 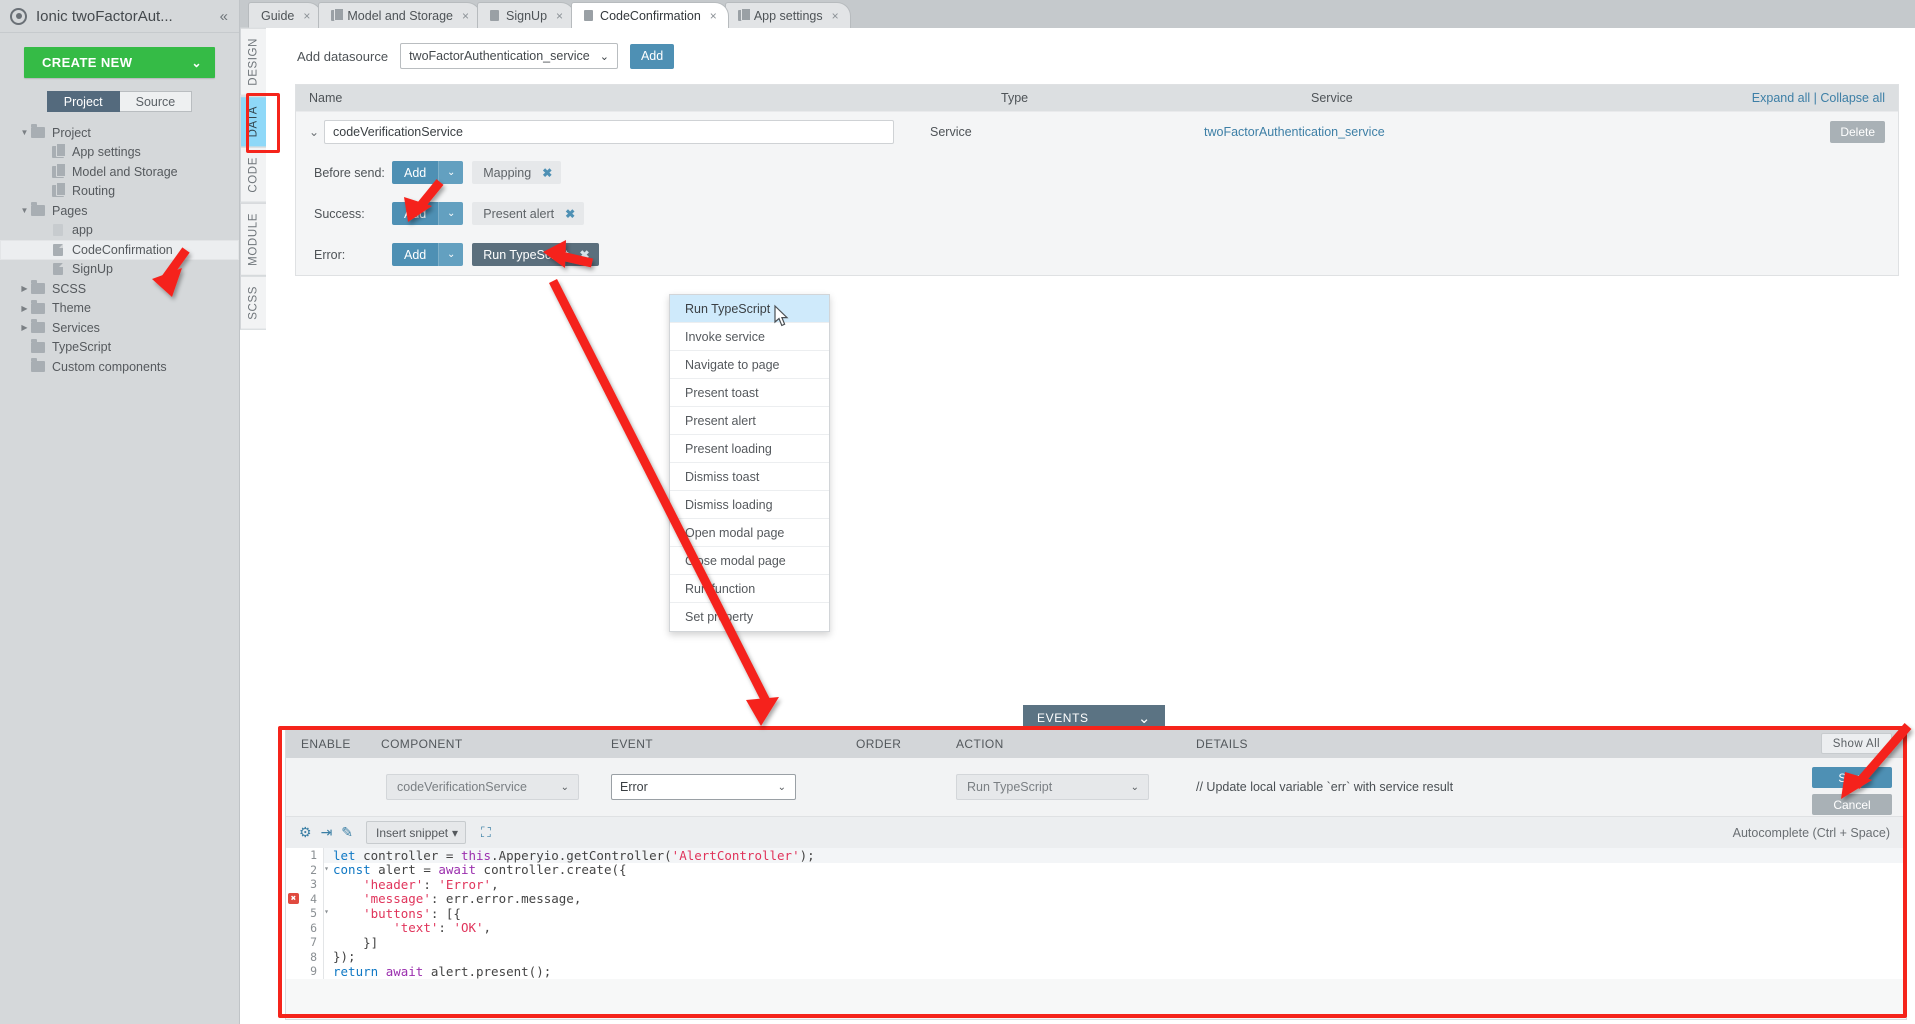 What do you see at coordinates (253, 302) in the screenshot?
I see `view-tab-scss: SCSS` at bounding box center [253, 302].